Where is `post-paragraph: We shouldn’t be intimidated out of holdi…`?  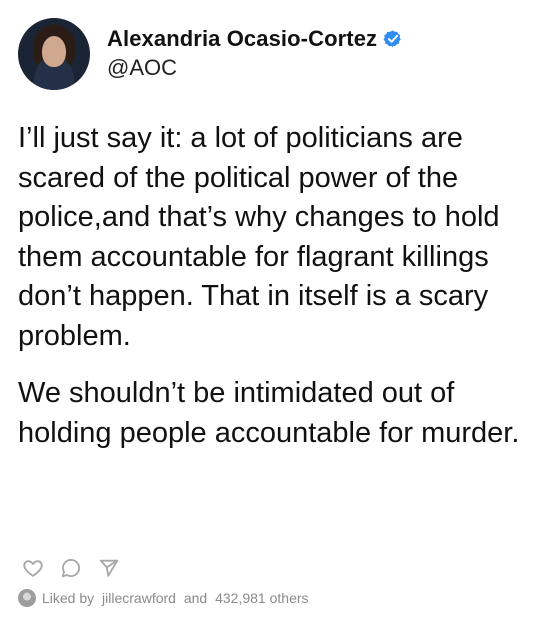 post-paragraph: We shouldn’t be intimidated out of holdi… is located at coordinates (269, 413).